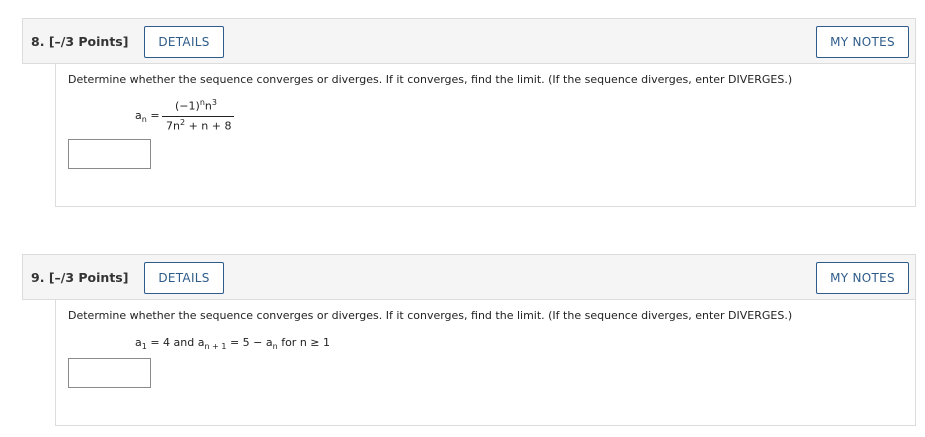 This screenshot has width=925, height=437. I want to click on fraction-numerator: (−1)nn3, so click(196, 105).